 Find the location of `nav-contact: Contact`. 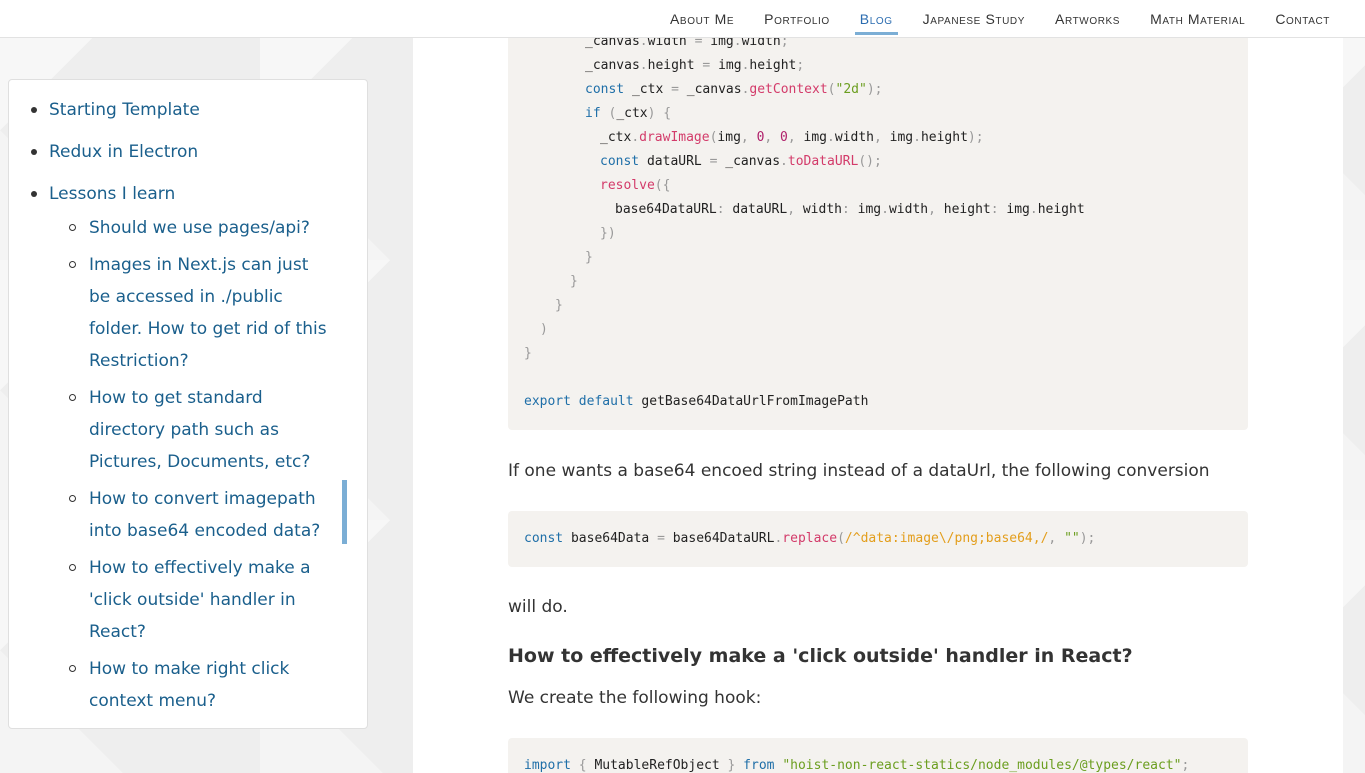

nav-contact: Contact is located at coordinates (1302, 19).